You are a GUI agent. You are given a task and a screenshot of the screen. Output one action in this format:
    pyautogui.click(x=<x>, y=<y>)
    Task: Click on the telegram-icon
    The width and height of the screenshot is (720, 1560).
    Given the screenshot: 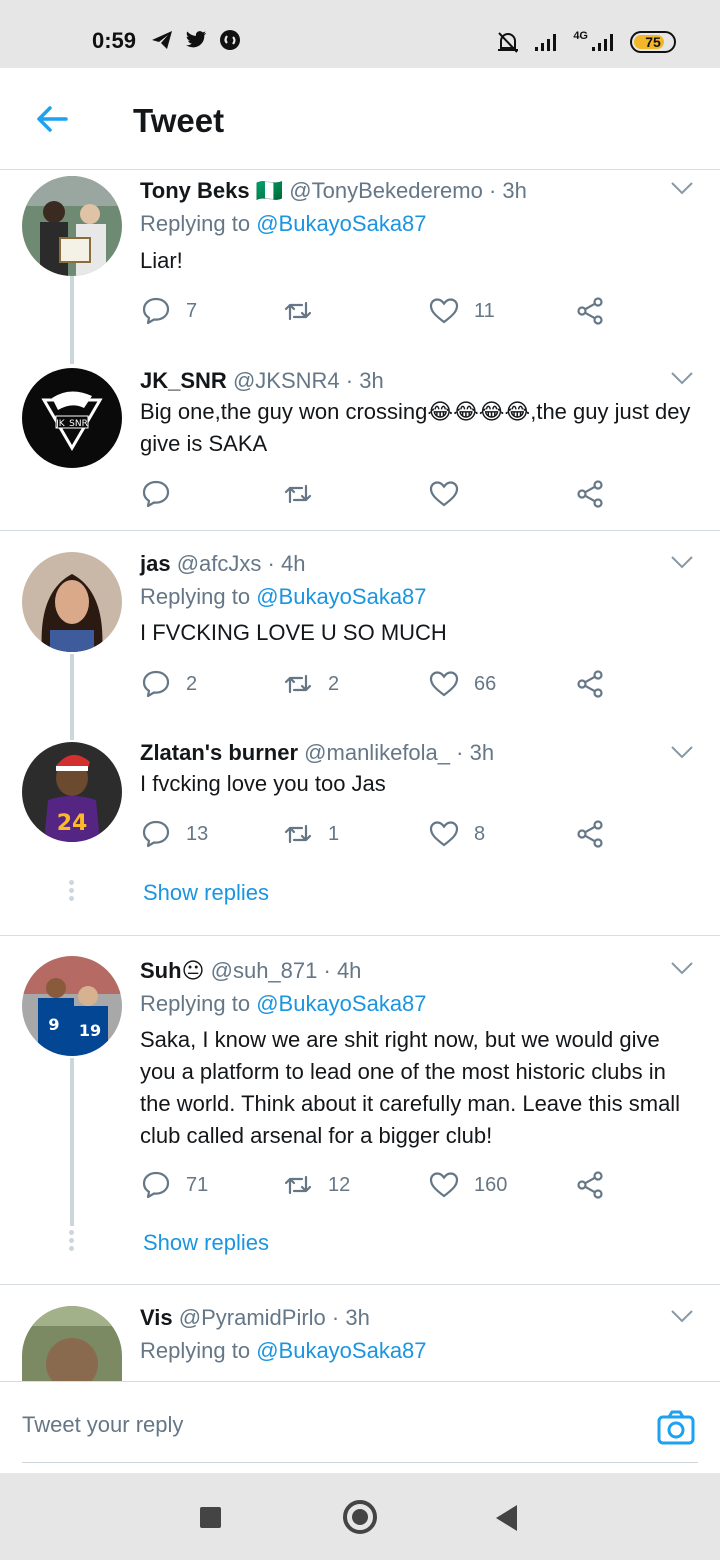 What is the action you would take?
    pyautogui.click(x=162, y=40)
    